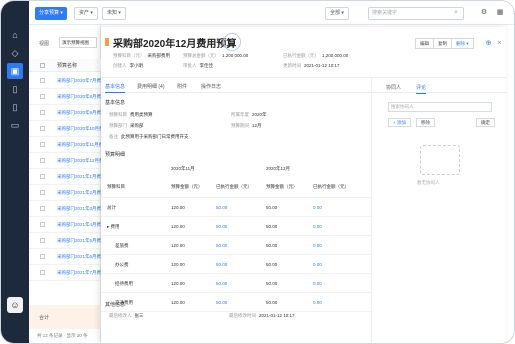  Describe the element at coordinates (107, 42) in the screenshot. I see `record-accent-bar` at that location.